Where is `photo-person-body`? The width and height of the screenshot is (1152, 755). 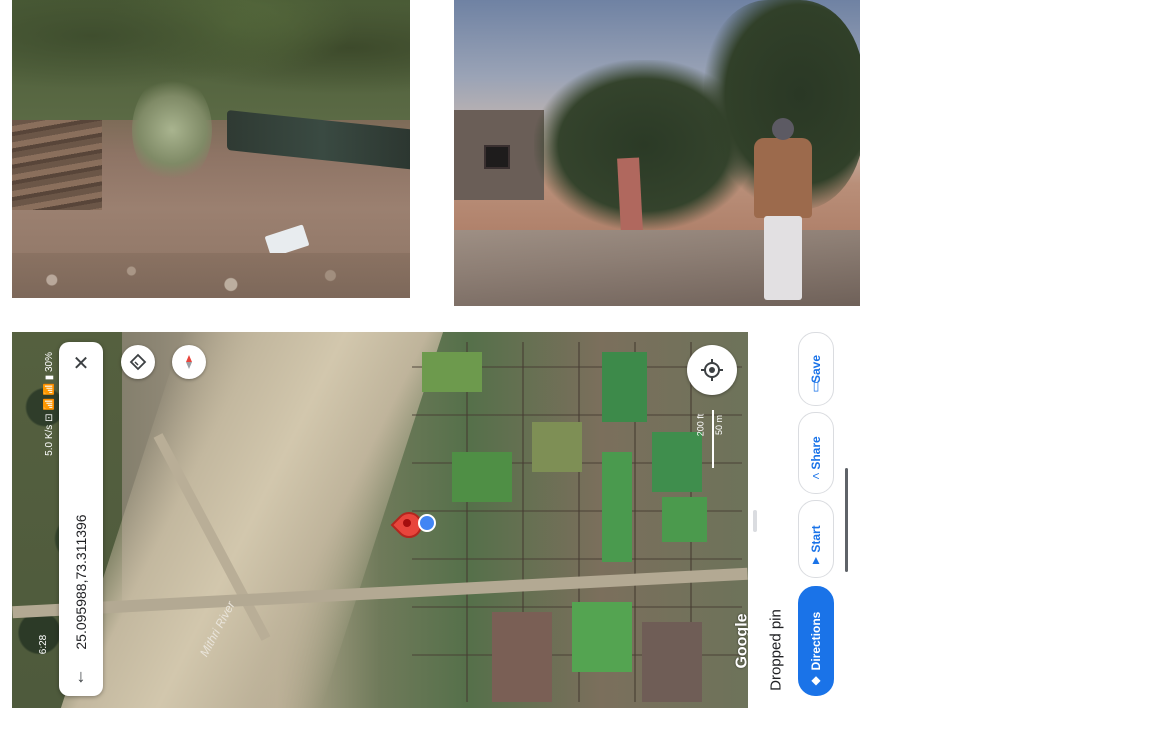 photo-person-body is located at coordinates (783, 178).